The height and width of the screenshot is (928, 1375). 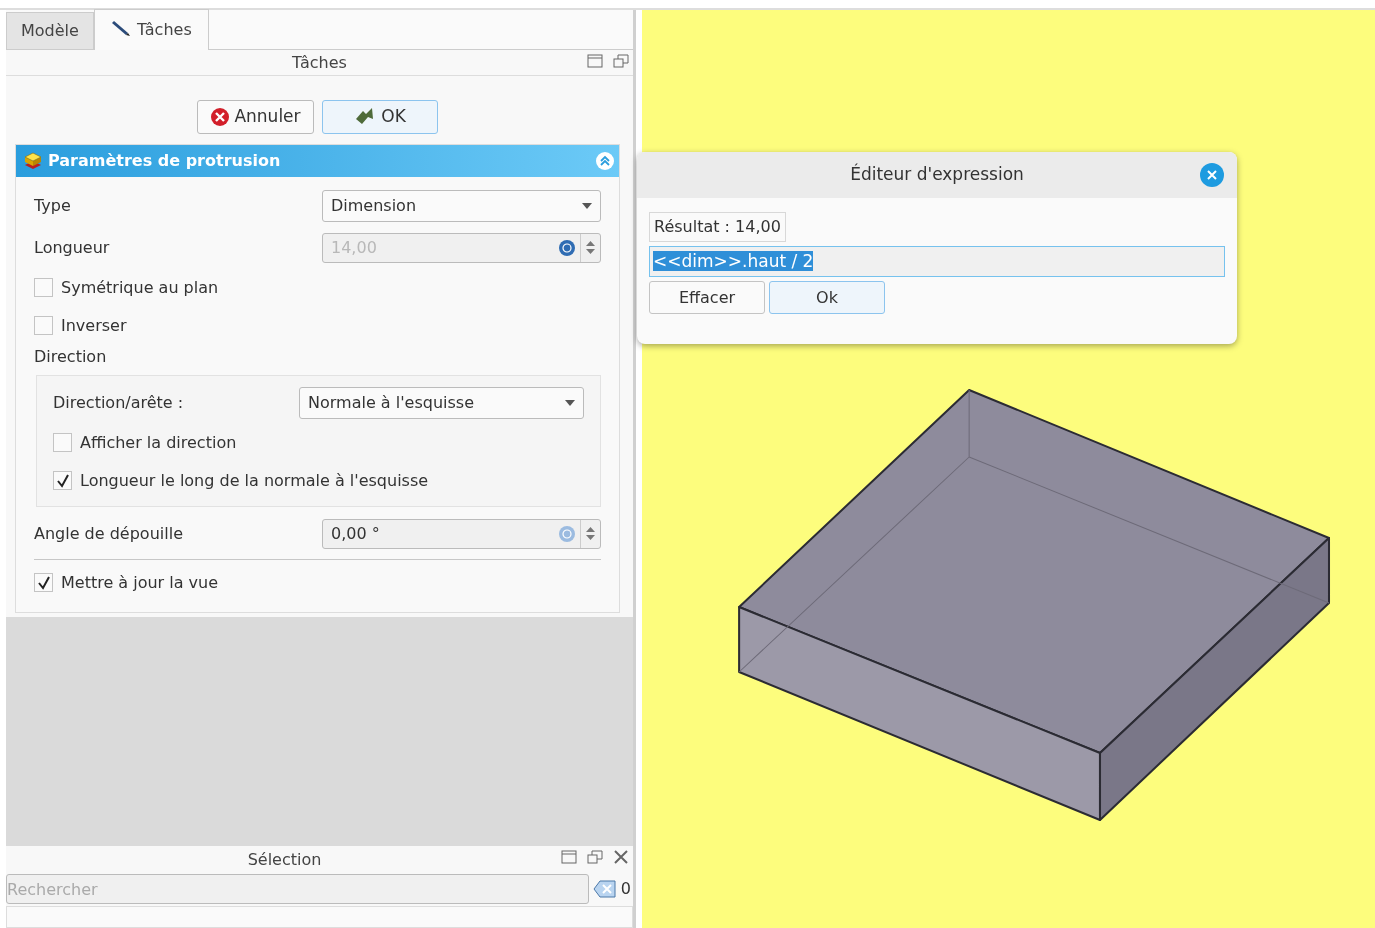 I want to click on spin-down-icon, so click(x=590, y=537).